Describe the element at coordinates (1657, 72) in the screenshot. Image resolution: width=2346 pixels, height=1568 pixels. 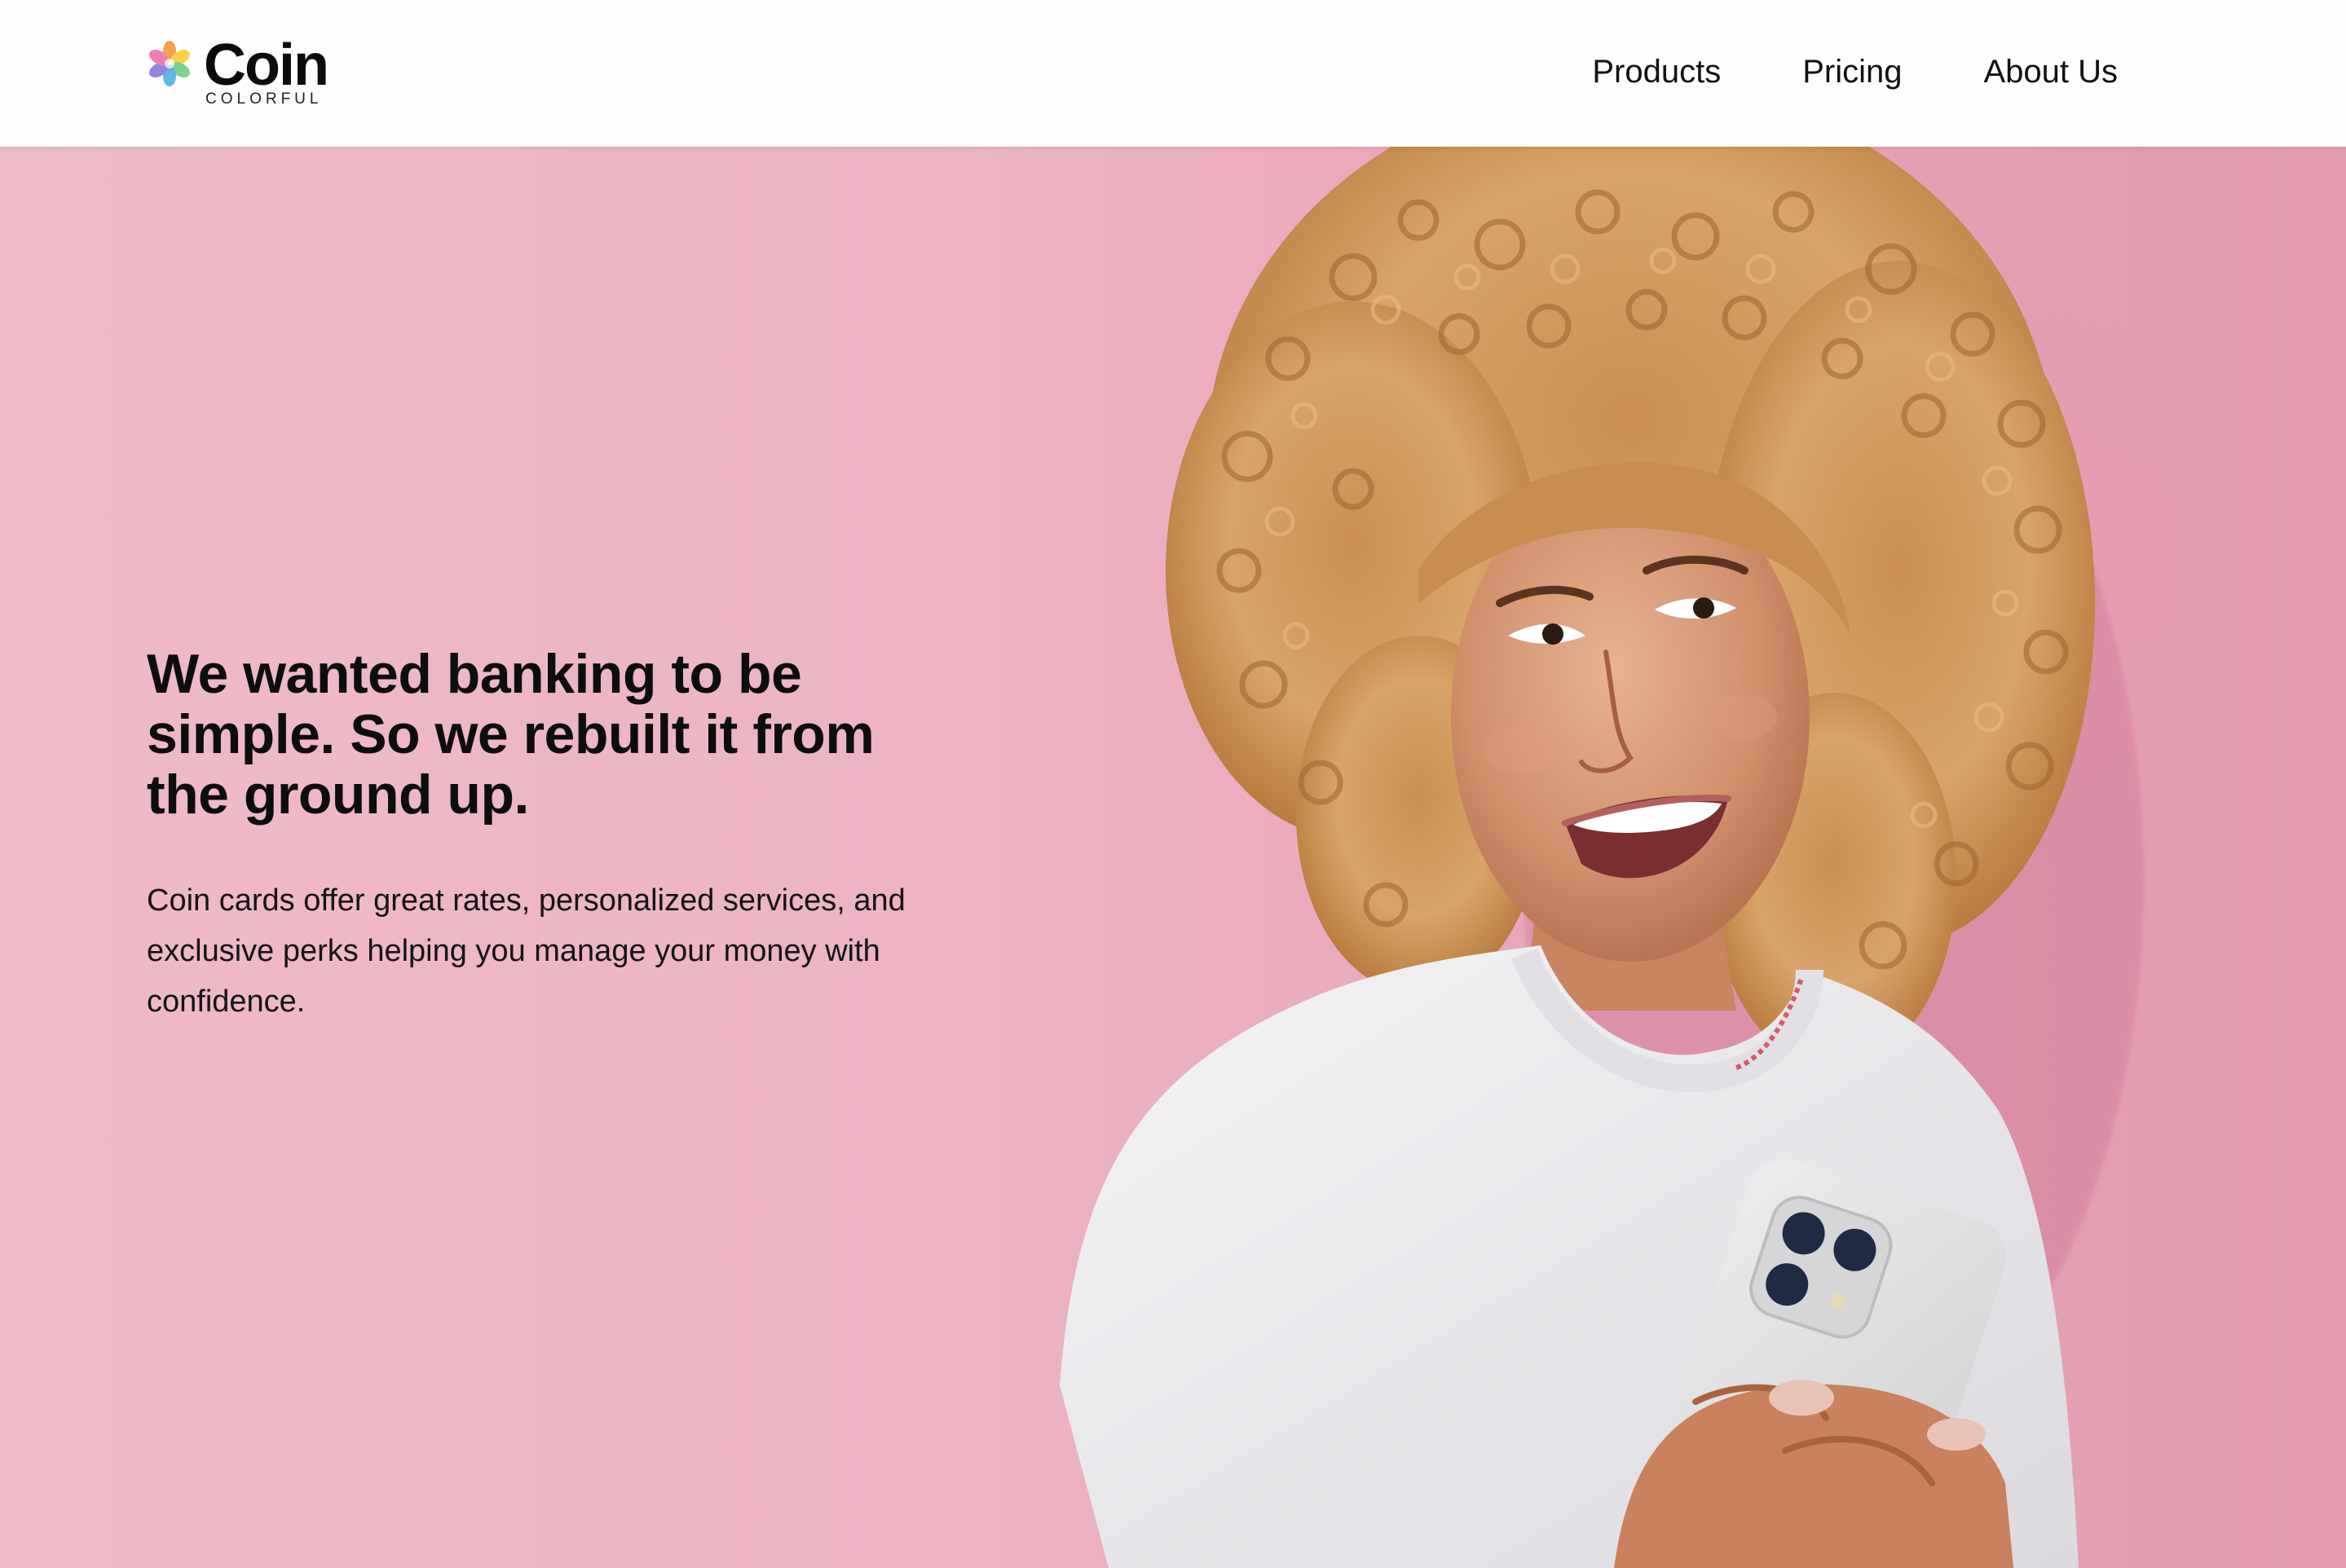
I see `nav-products-link: Products` at that location.